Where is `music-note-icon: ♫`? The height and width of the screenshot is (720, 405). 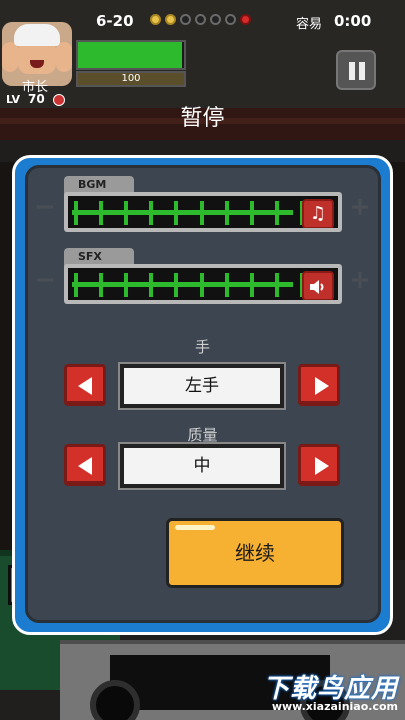 music-note-icon: ♫ is located at coordinates (318, 213).